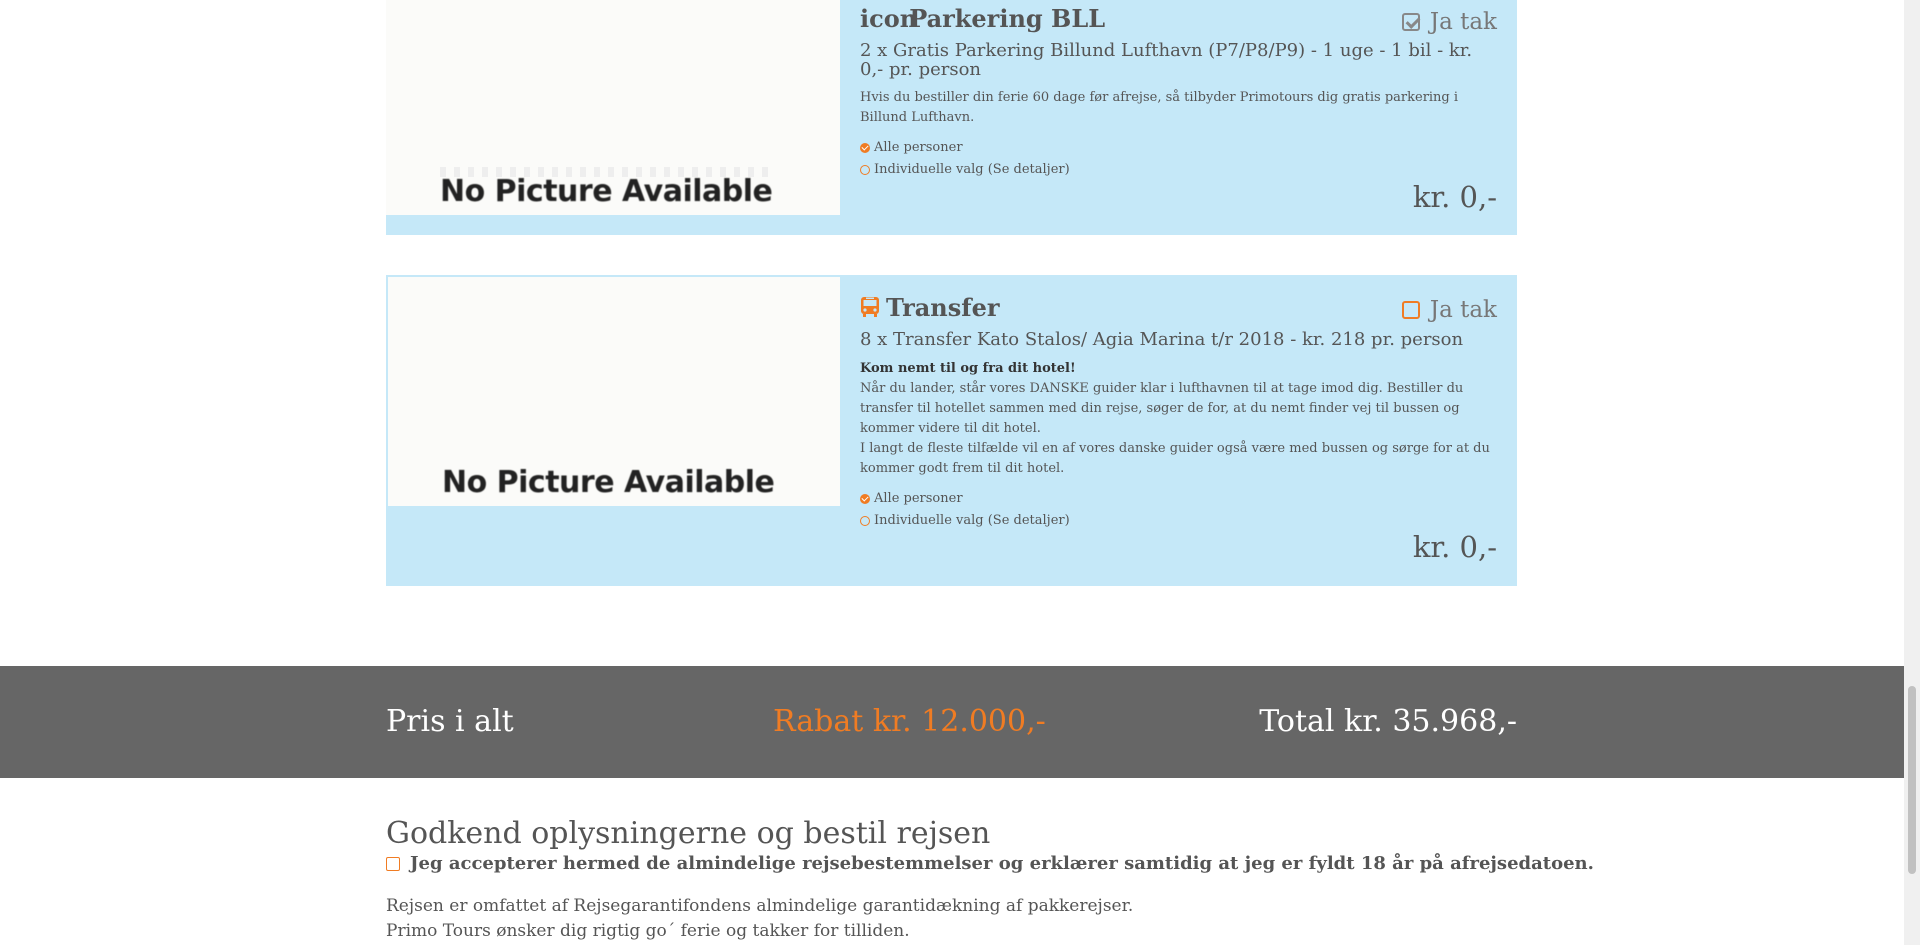 This screenshot has width=1920, height=945. I want to click on checkbox-checked-icon, so click(1410, 22).